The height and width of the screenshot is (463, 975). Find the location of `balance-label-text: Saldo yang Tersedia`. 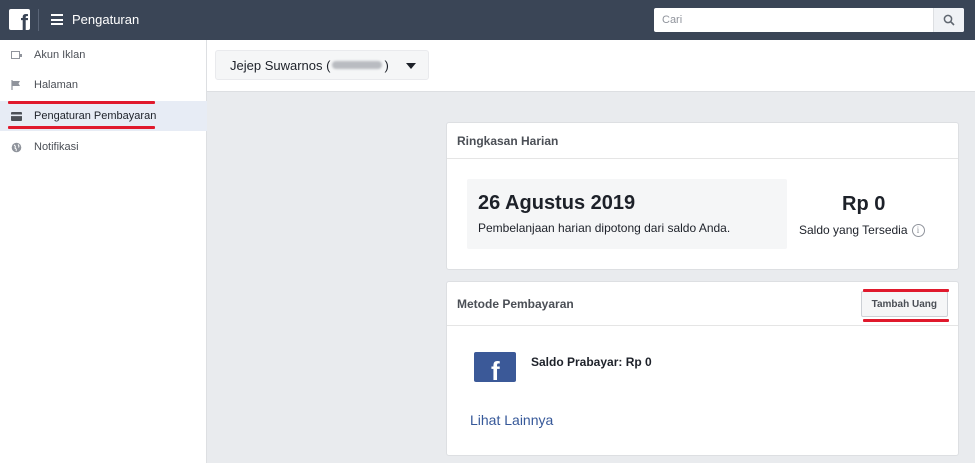

balance-label-text: Saldo yang Tersedia is located at coordinates (853, 230).